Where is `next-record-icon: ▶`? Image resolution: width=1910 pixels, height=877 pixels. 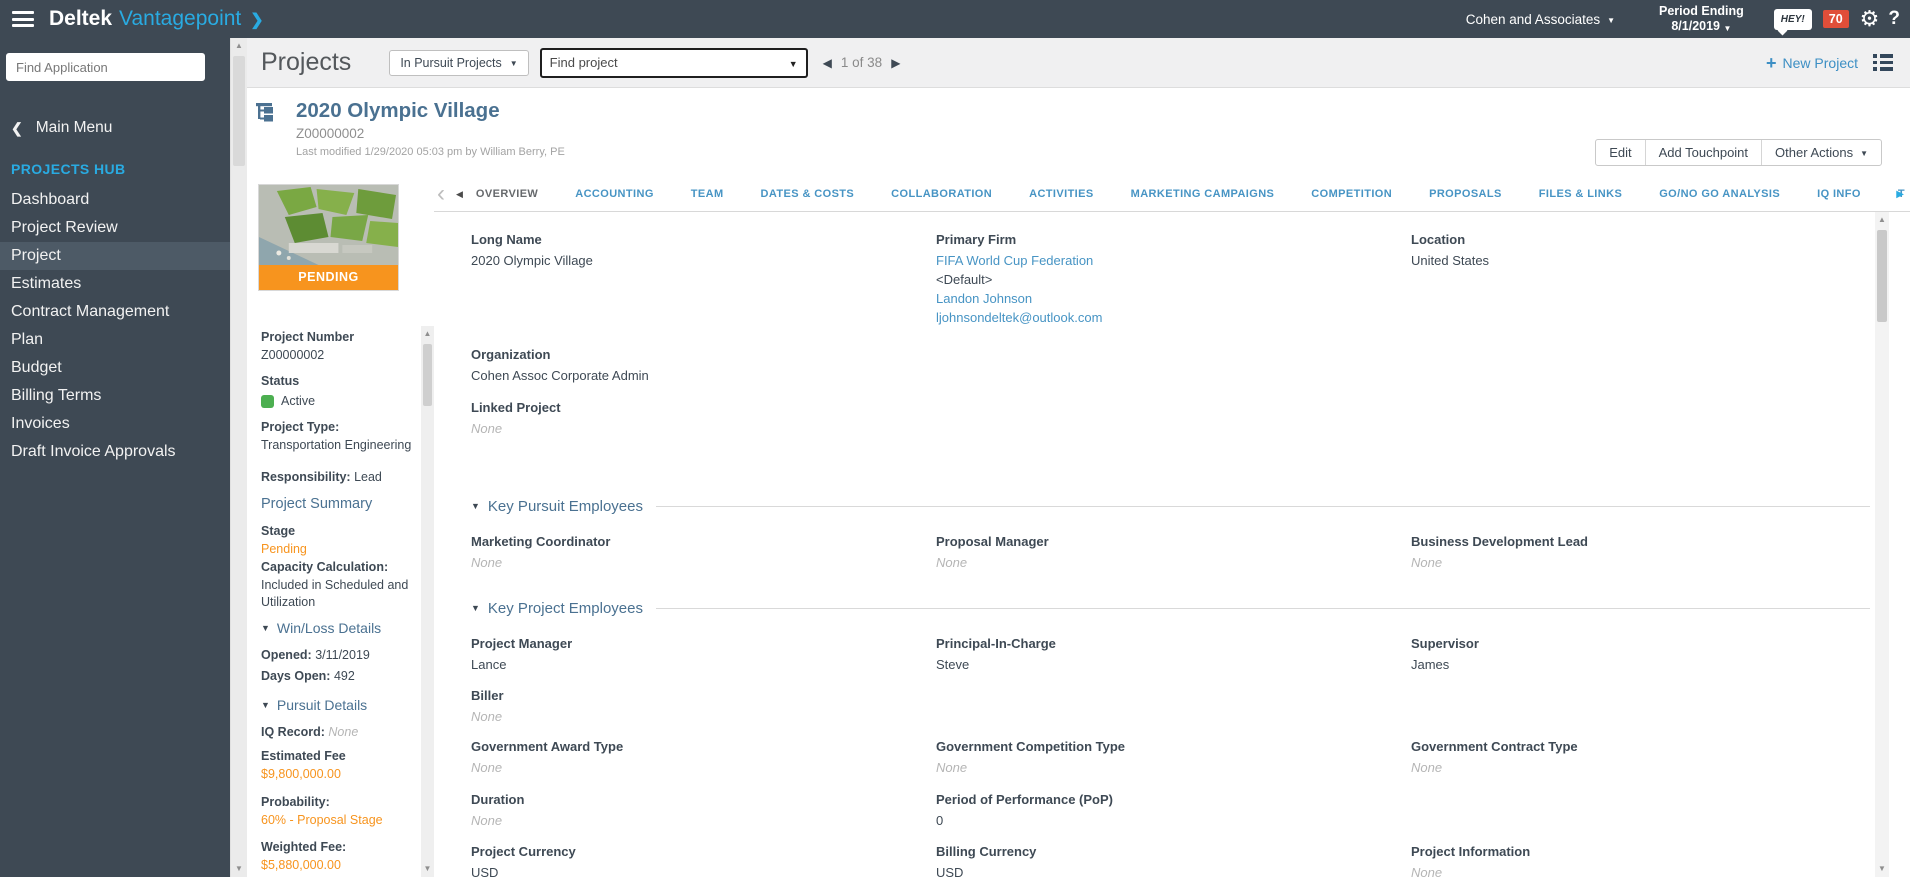 next-record-icon: ▶ is located at coordinates (895, 63).